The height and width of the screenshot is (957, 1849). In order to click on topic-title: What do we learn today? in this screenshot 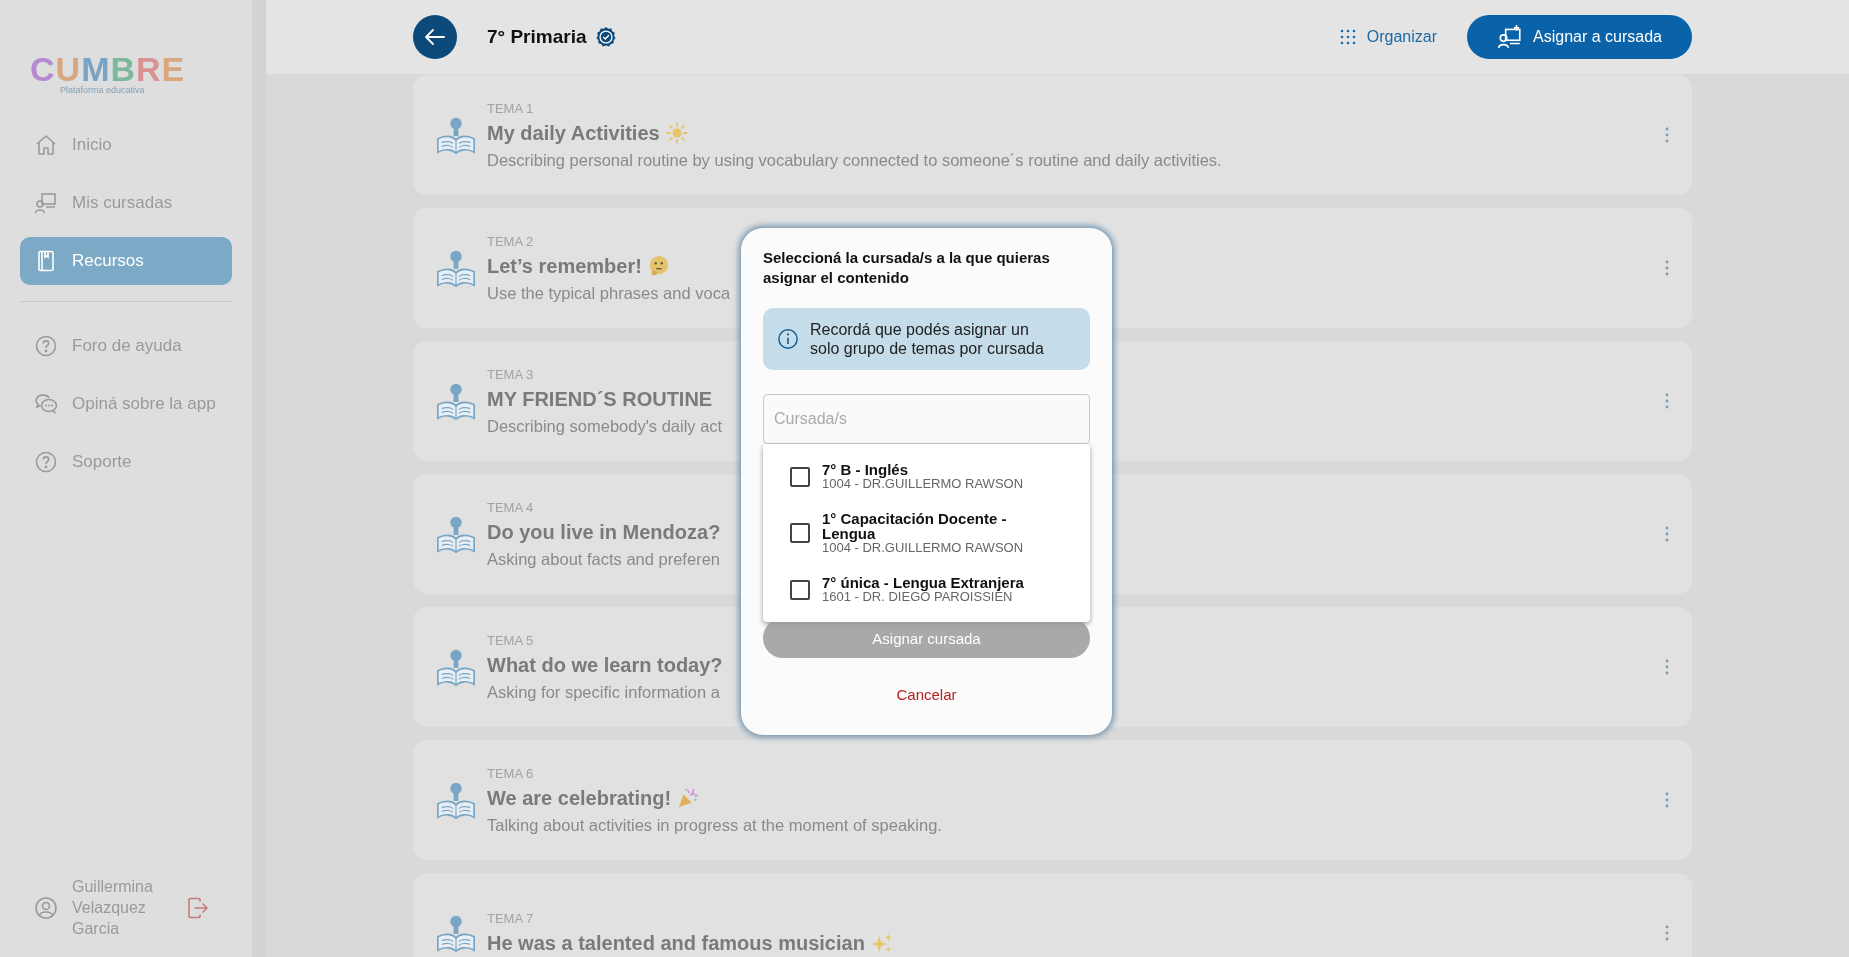, I will do `click(605, 665)`.